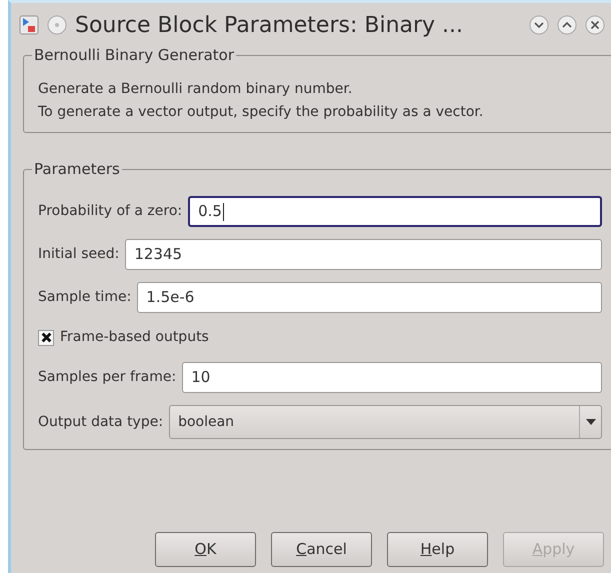 This screenshot has width=611, height=573. What do you see at coordinates (369, 297) in the screenshot?
I see `input-field: 1.5e-6` at bounding box center [369, 297].